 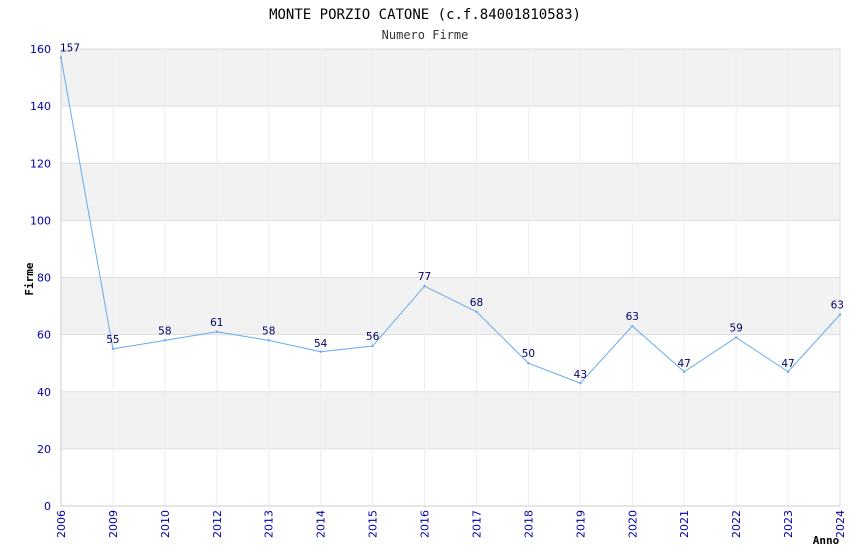 What do you see at coordinates (44, 335) in the screenshot?
I see `y-tick-label: 60` at bounding box center [44, 335].